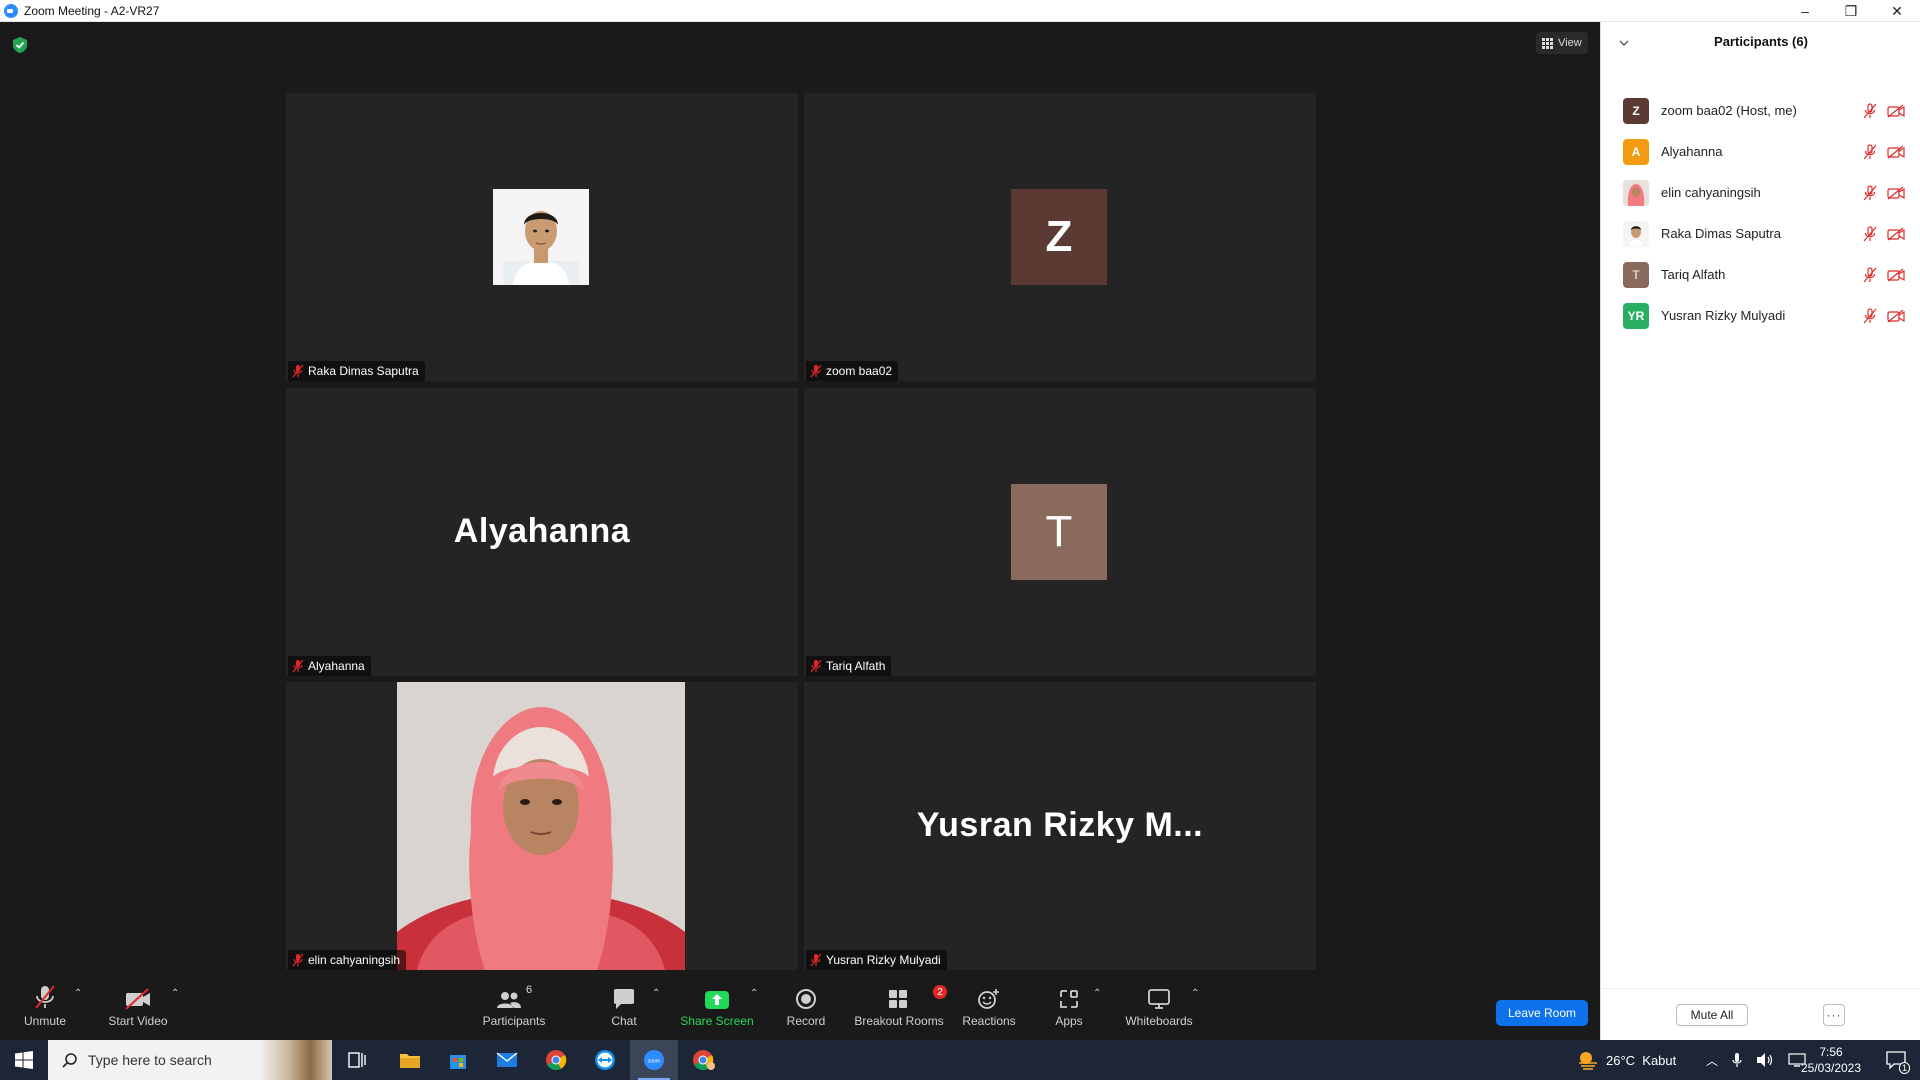 The height and width of the screenshot is (1080, 1920). I want to click on participant-row: T Tariq Alfath, so click(1760, 274).